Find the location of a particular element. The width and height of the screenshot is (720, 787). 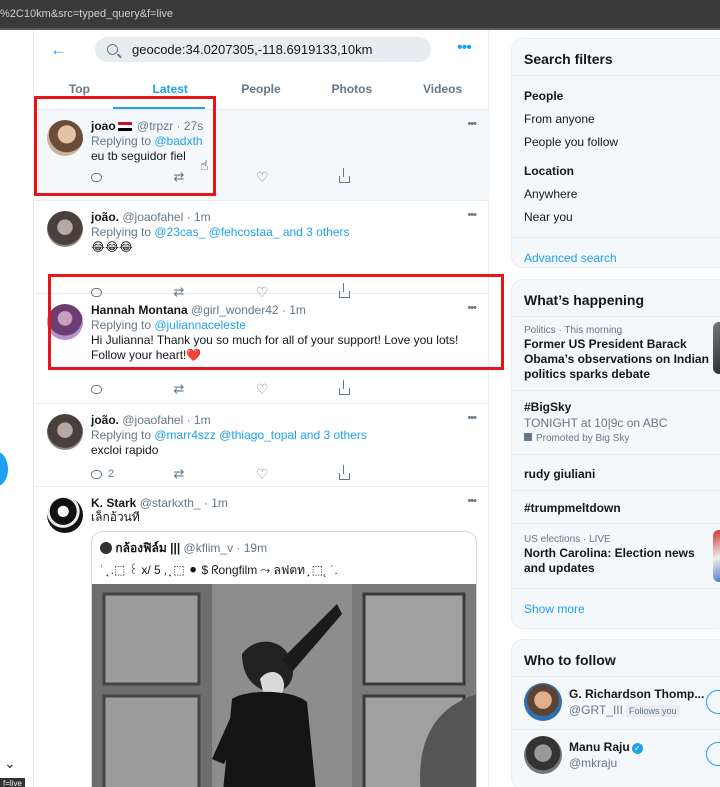

photo-image is located at coordinates (284, 685).